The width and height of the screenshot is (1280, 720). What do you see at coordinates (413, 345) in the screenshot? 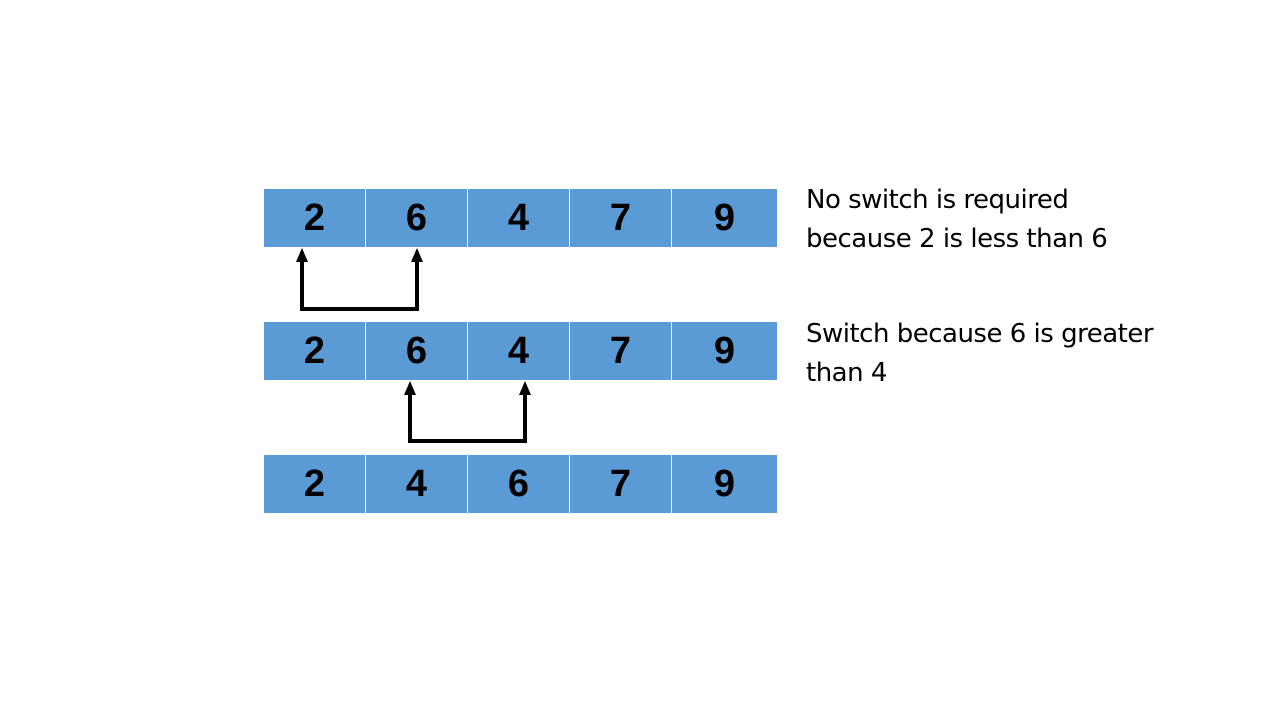
I see `comparison-arrows` at bounding box center [413, 345].